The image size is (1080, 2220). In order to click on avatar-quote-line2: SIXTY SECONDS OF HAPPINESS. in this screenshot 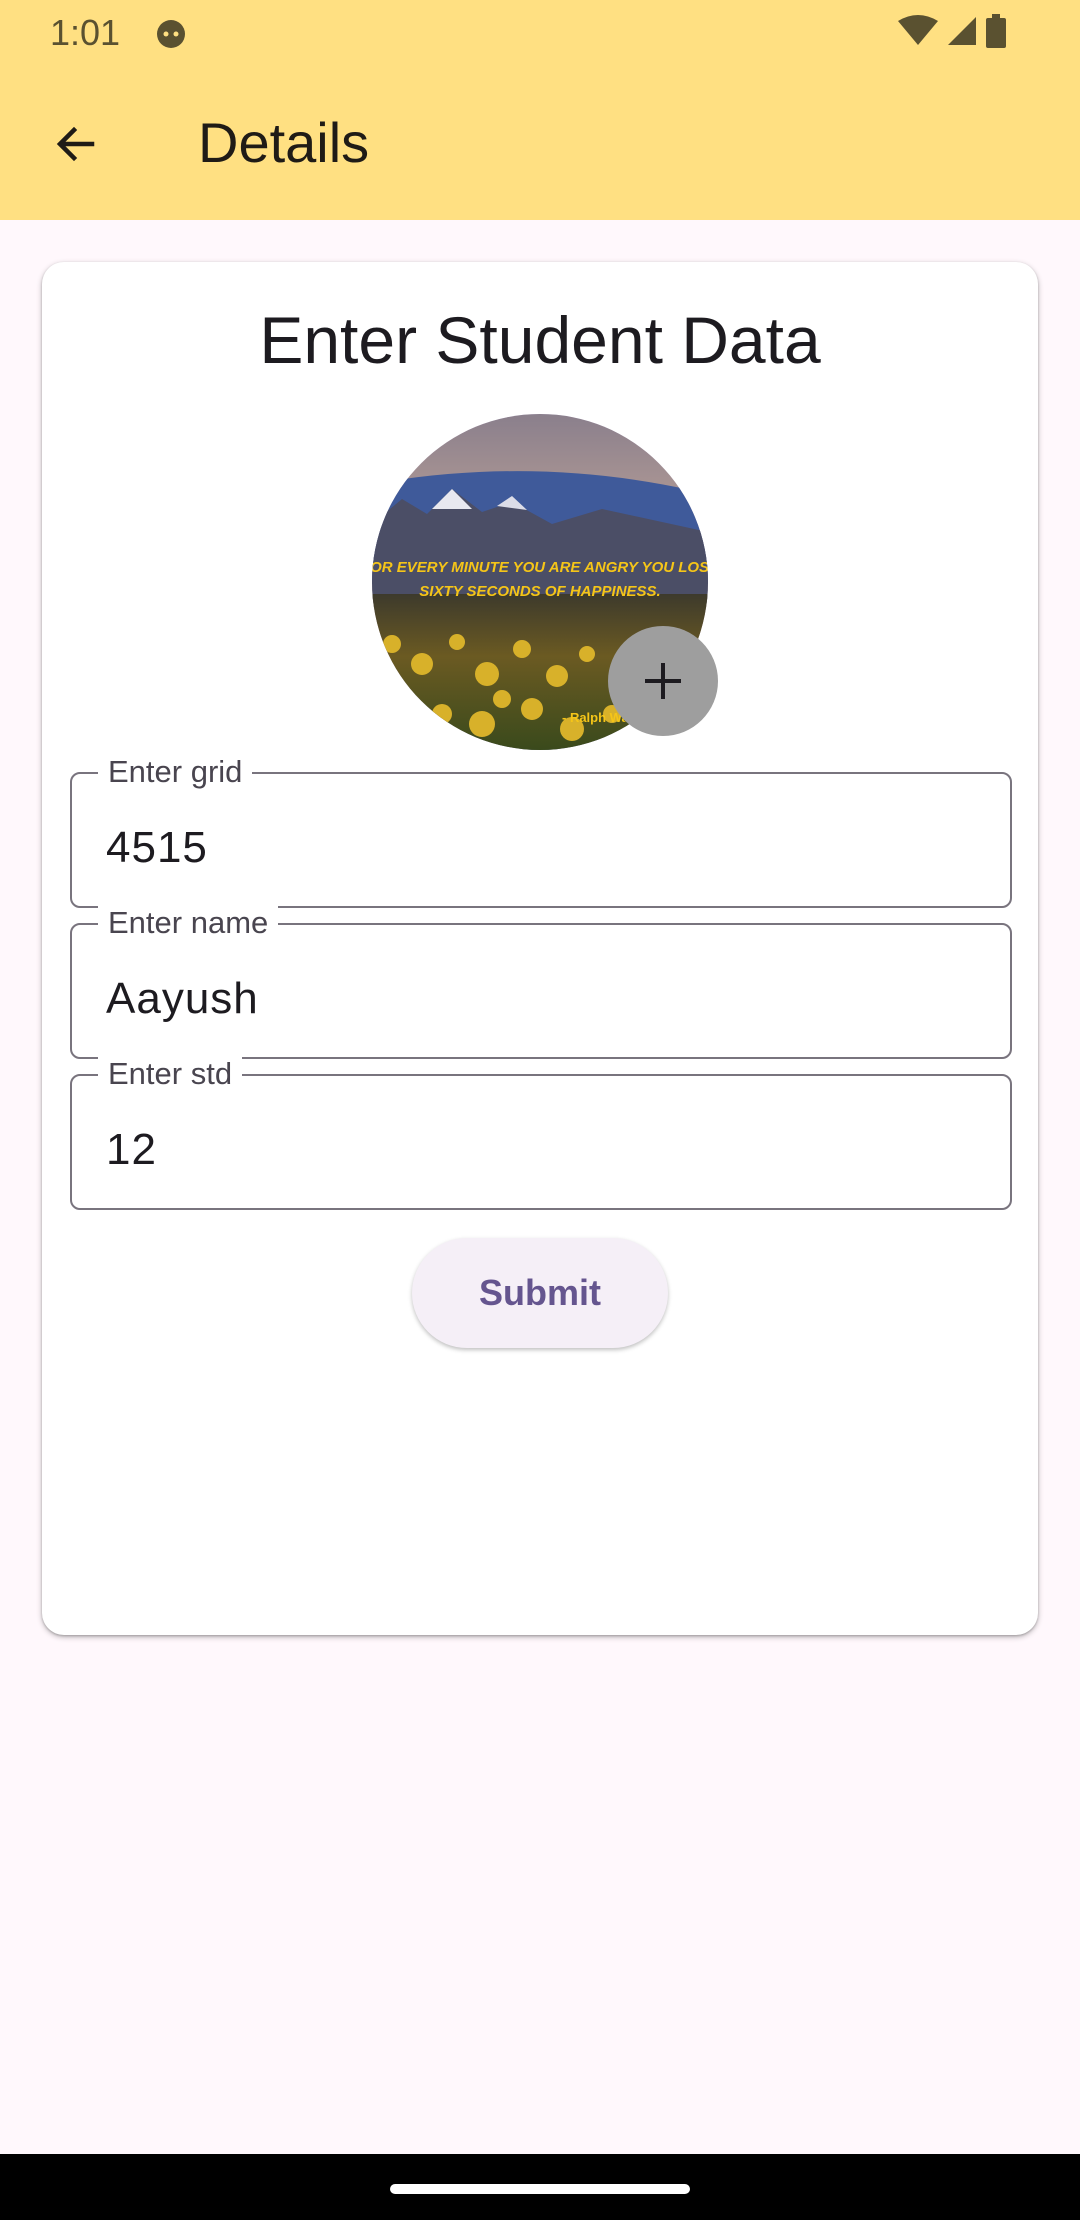, I will do `click(539, 591)`.